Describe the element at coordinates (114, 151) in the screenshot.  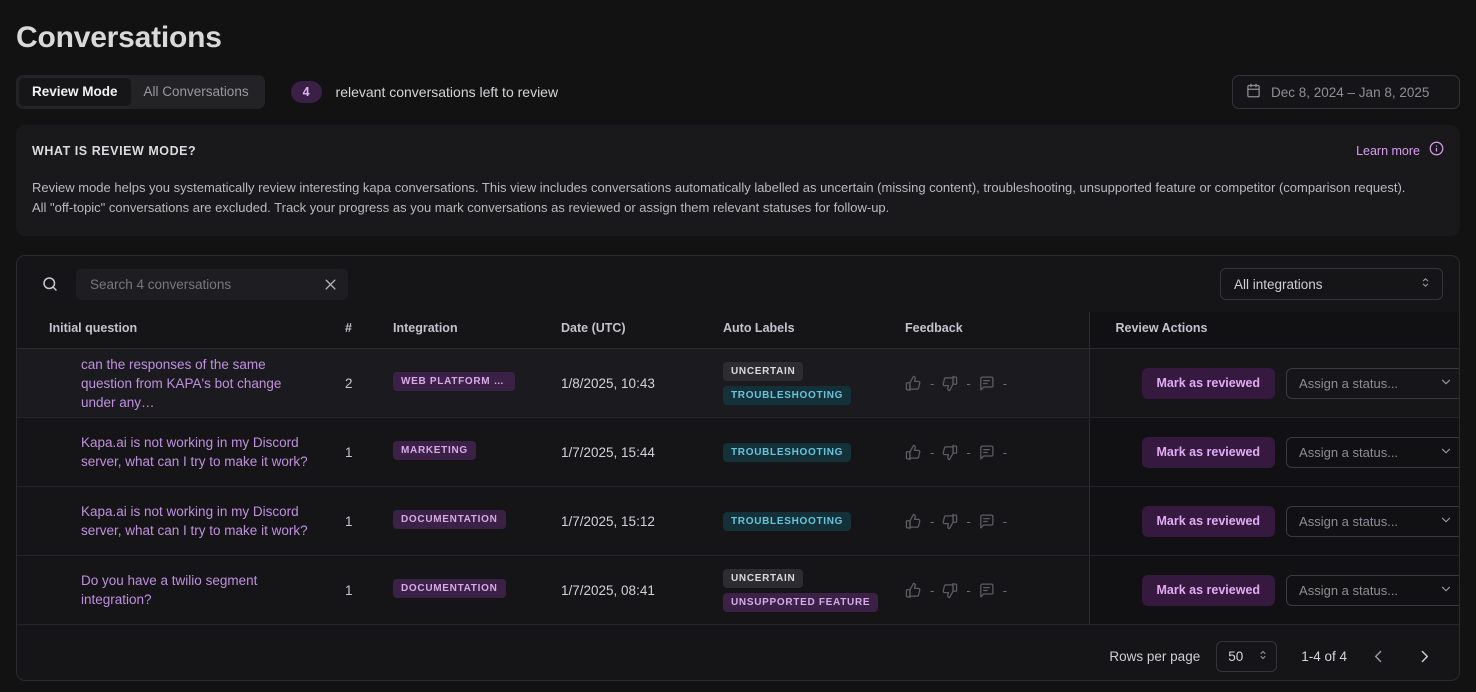
I see `info-panel-title: WHAT IS REVIEW MODE?` at that location.